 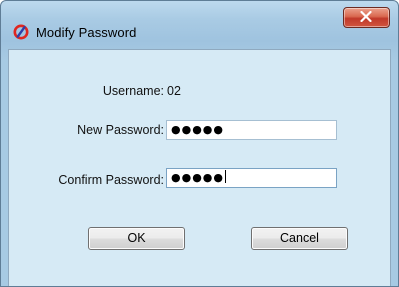 What do you see at coordinates (251, 178) in the screenshot?
I see `confirm-password-field: ●●●●●` at bounding box center [251, 178].